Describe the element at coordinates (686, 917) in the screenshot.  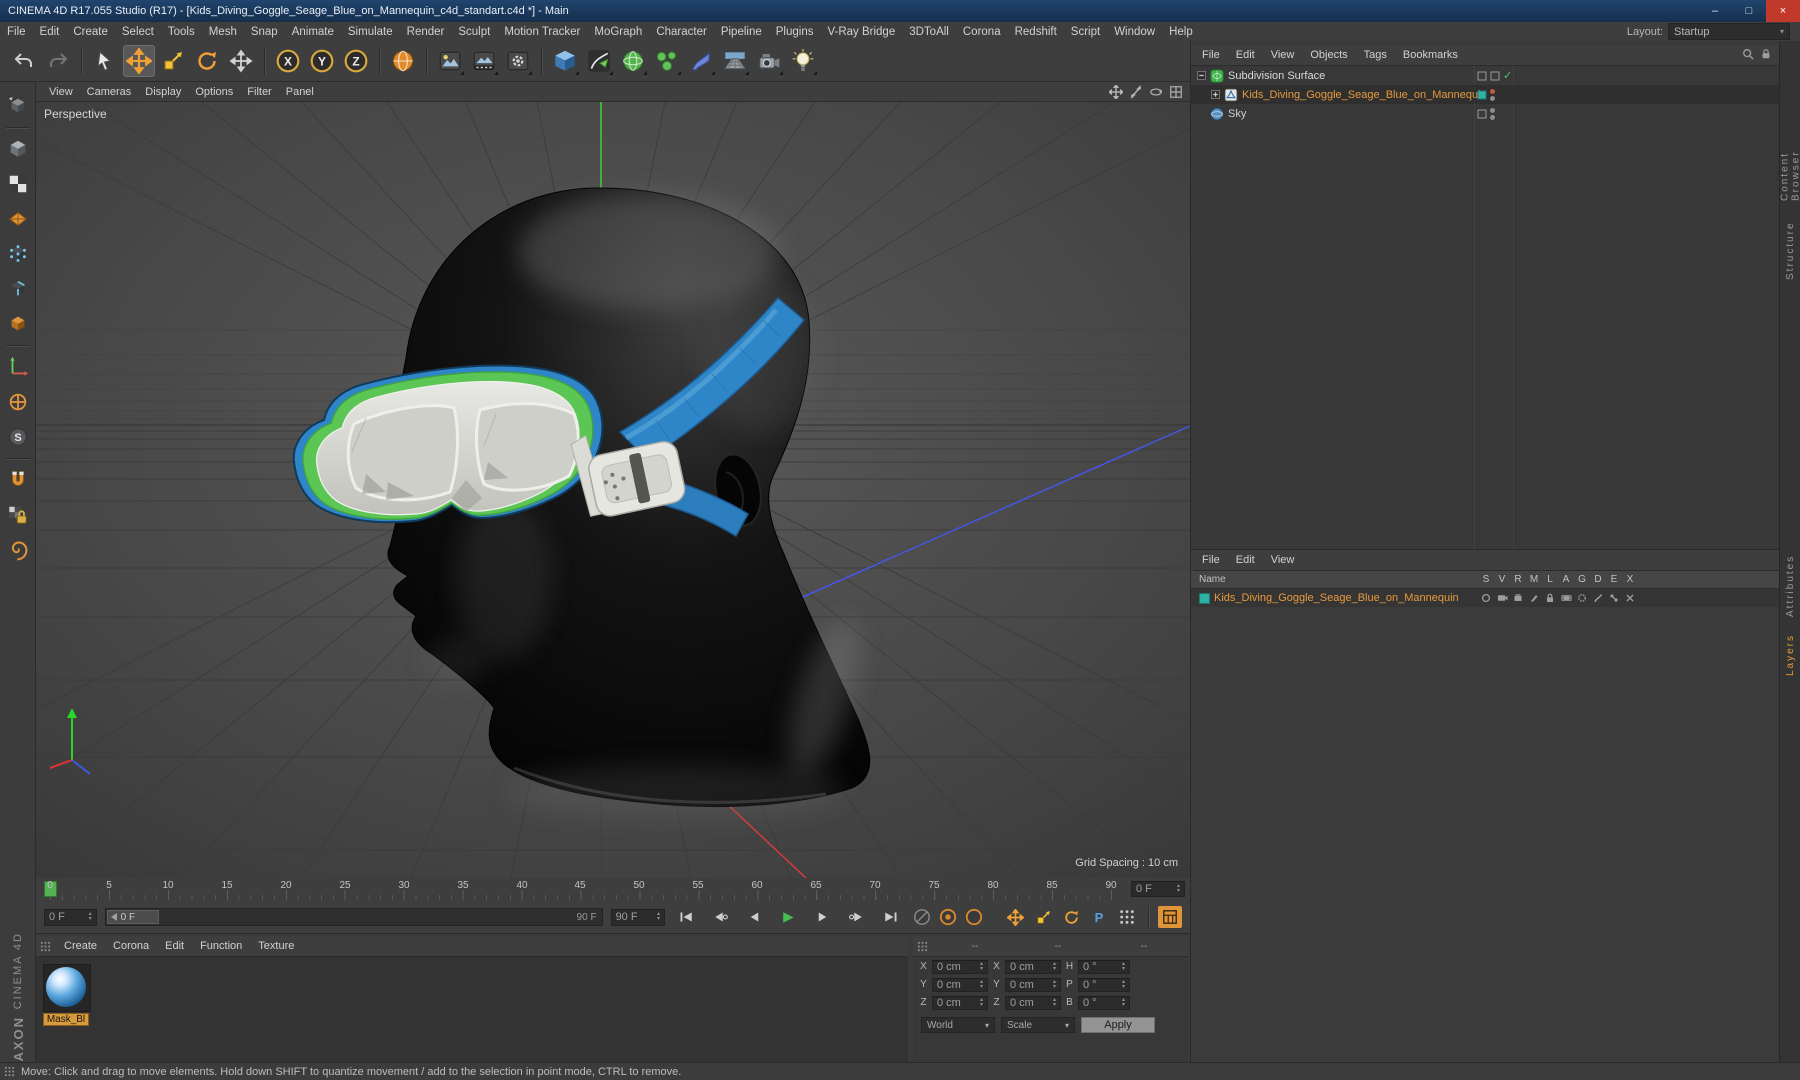
I see `goto-start-button` at that location.